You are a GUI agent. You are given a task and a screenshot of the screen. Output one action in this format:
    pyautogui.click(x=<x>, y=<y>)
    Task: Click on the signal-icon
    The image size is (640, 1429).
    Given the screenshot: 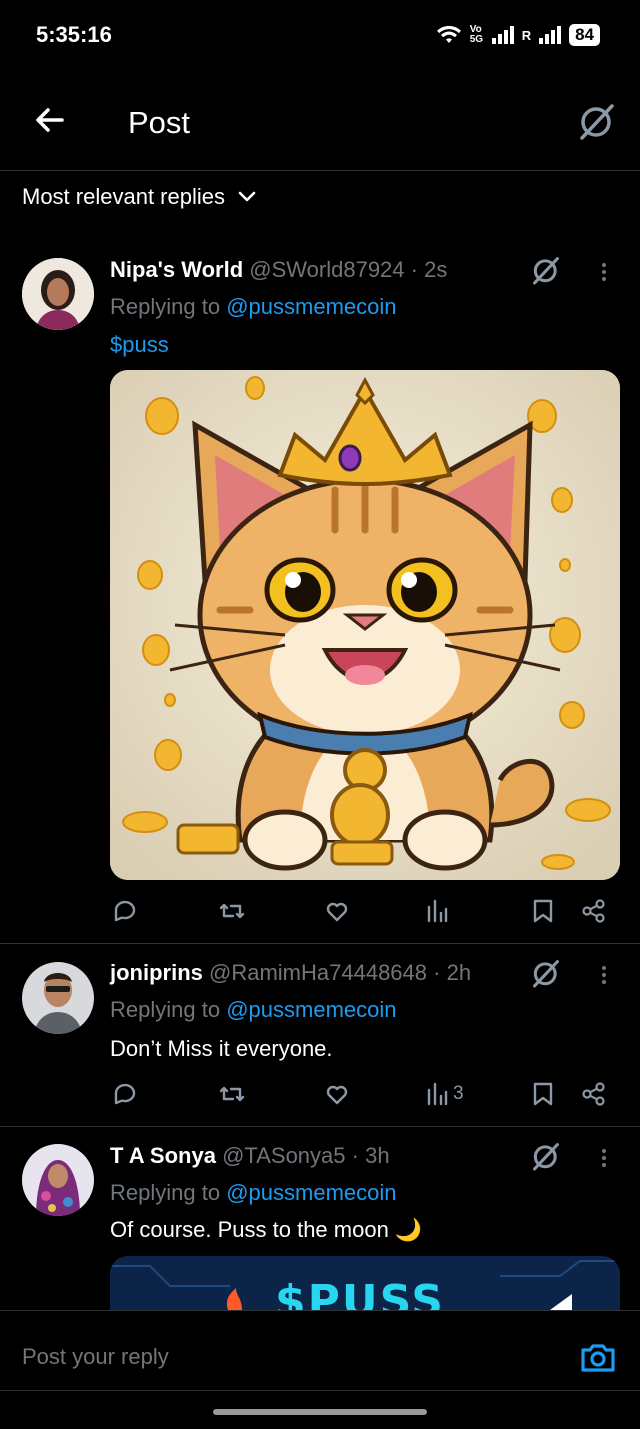 What is the action you would take?
    pyautogui.click(x=502, y=35)
    